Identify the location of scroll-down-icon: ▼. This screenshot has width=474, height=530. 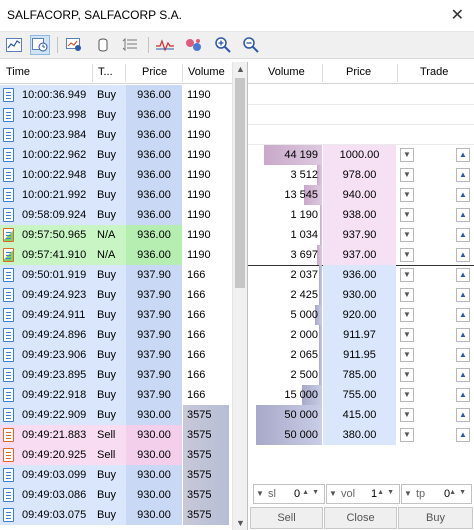
(240, 523).